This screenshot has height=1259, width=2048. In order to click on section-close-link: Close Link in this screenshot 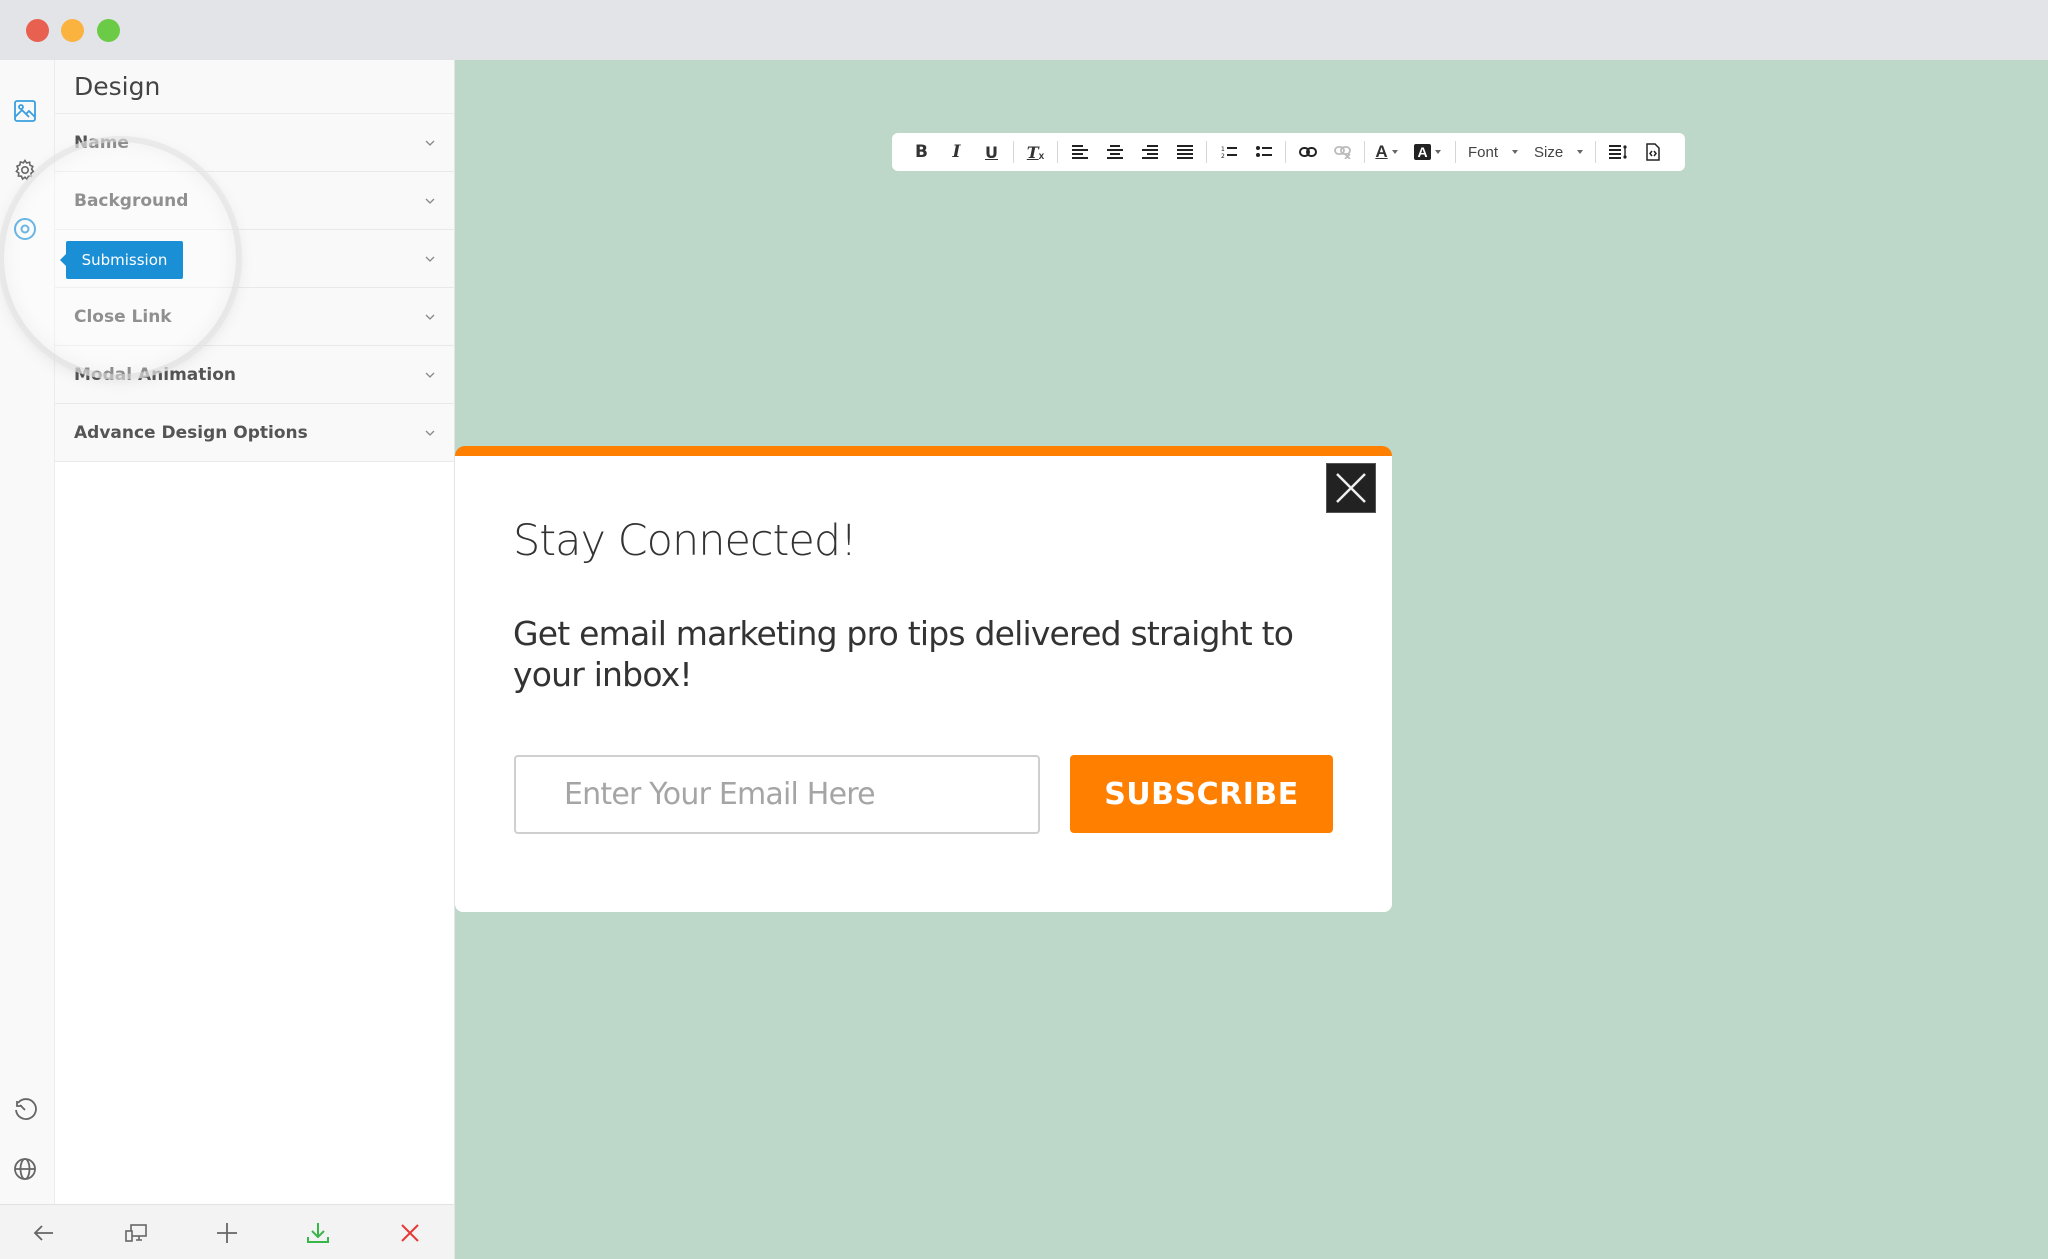, I will do `click(254, 317)`.